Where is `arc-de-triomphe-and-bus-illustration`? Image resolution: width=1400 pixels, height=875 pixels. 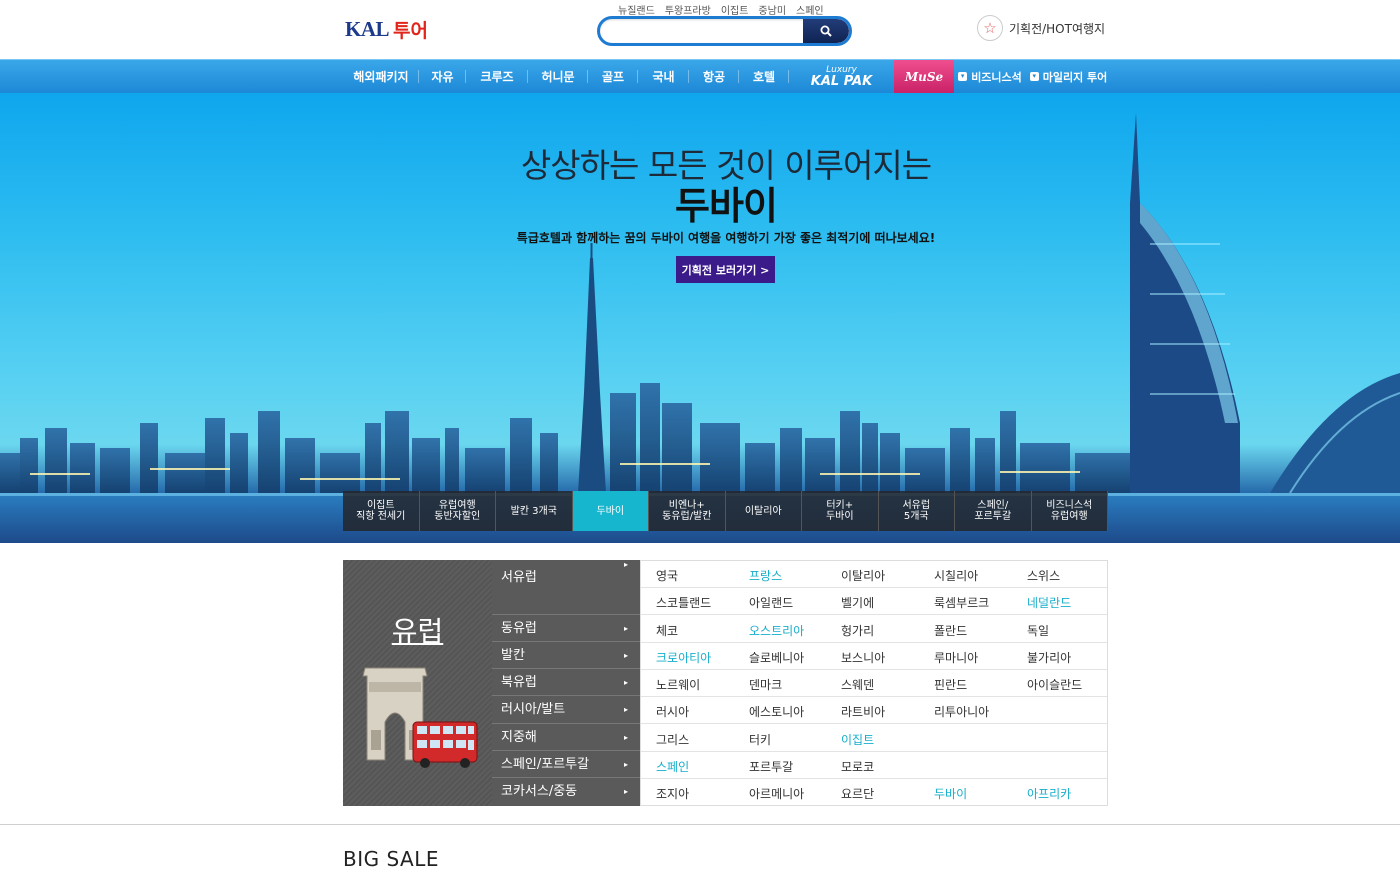
arc-de-triomphe-and-bus-illustration is located at coordinates (420, 717).